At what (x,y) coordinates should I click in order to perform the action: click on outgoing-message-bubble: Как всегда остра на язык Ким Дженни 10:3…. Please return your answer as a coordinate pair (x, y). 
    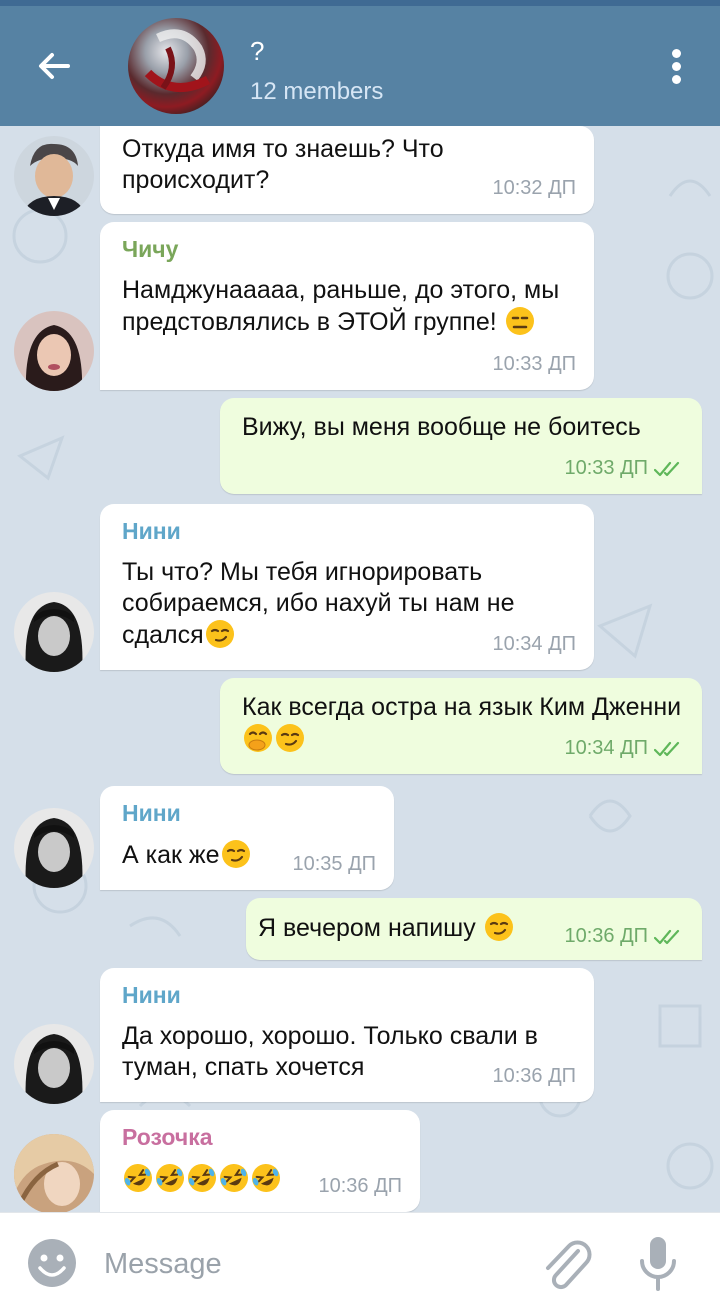
    Looking at the image, I should click on (461, 726).